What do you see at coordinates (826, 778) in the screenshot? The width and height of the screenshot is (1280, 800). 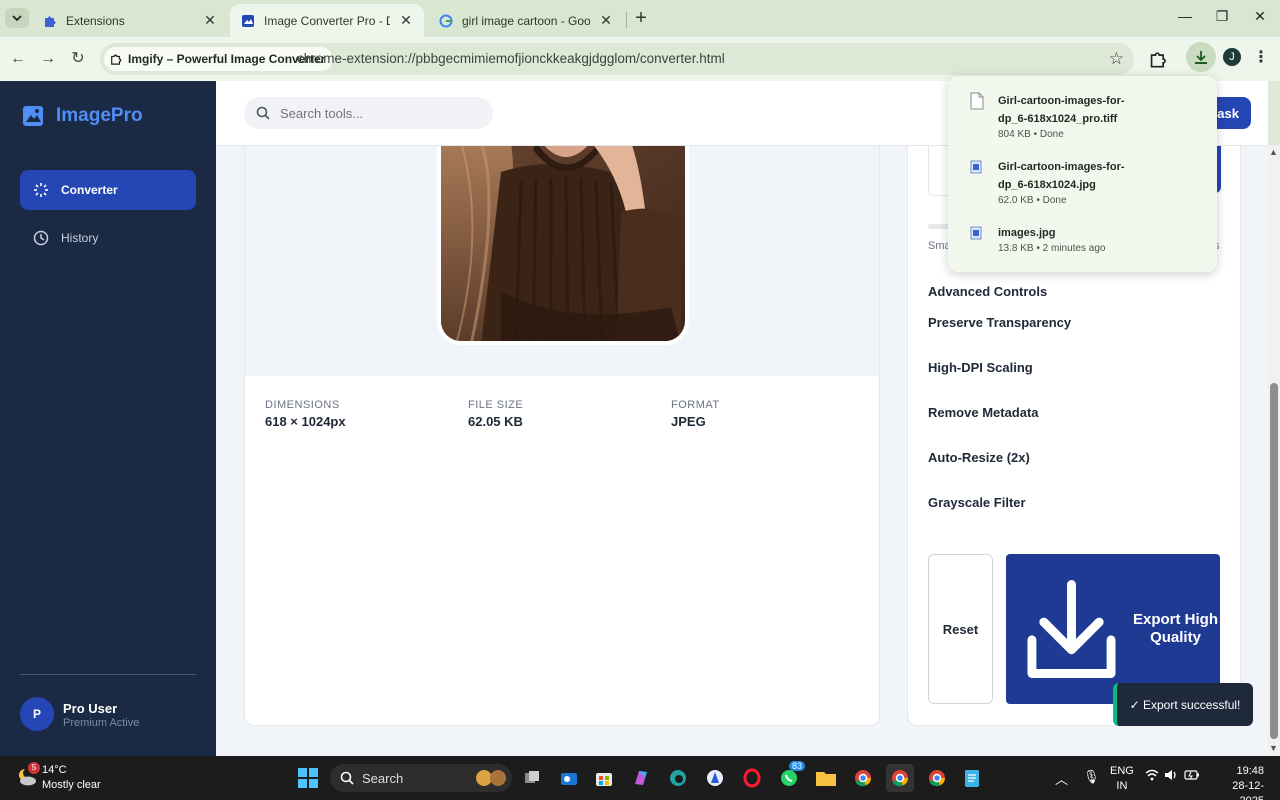 I see `file-explorer-icon` at bounding box center [826, 778].